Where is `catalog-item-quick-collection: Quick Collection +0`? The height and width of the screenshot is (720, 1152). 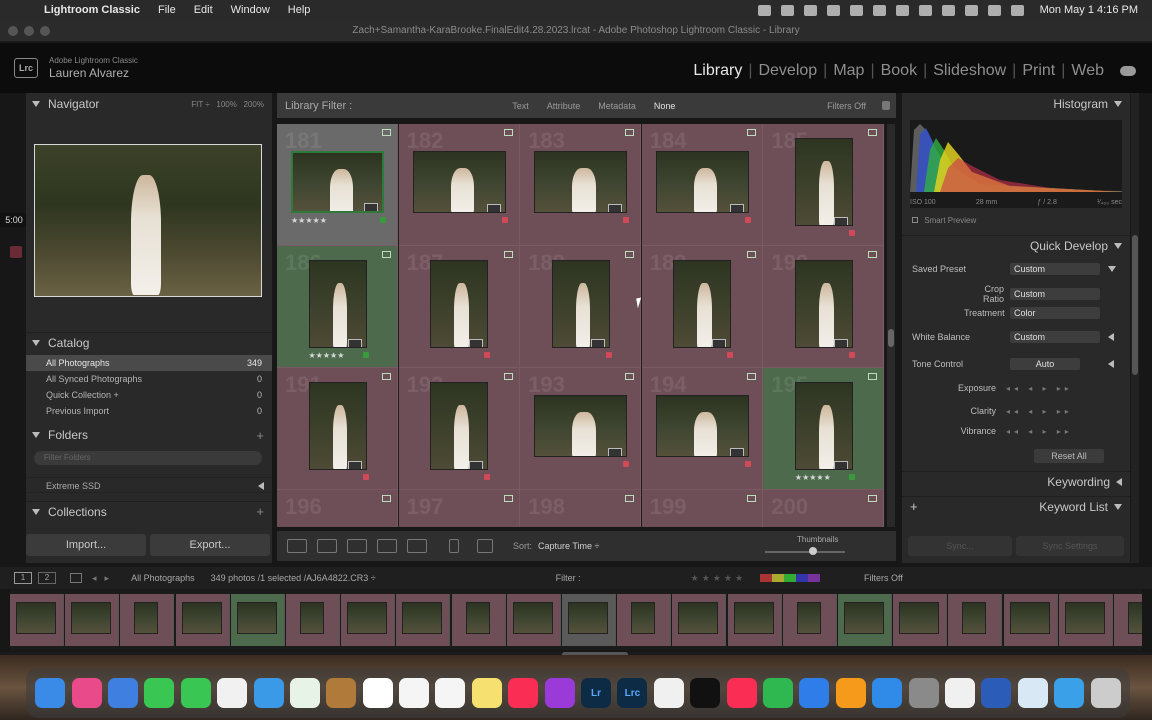 catalog-item-quick-collection: Quick Collection +0 is located at coordinates (149, 395).